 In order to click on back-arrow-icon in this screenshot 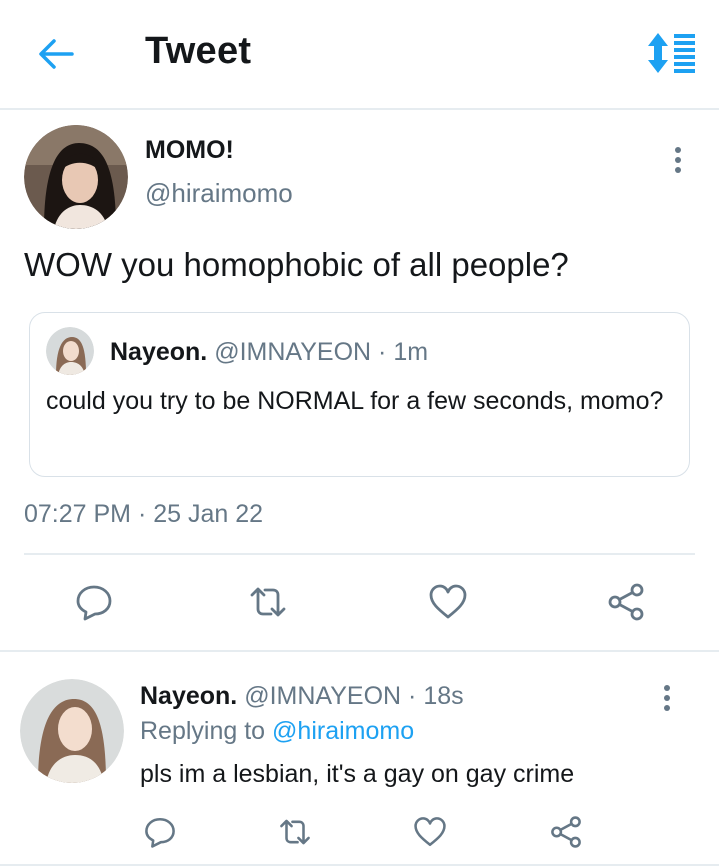, I will do `click(56, 54)`.